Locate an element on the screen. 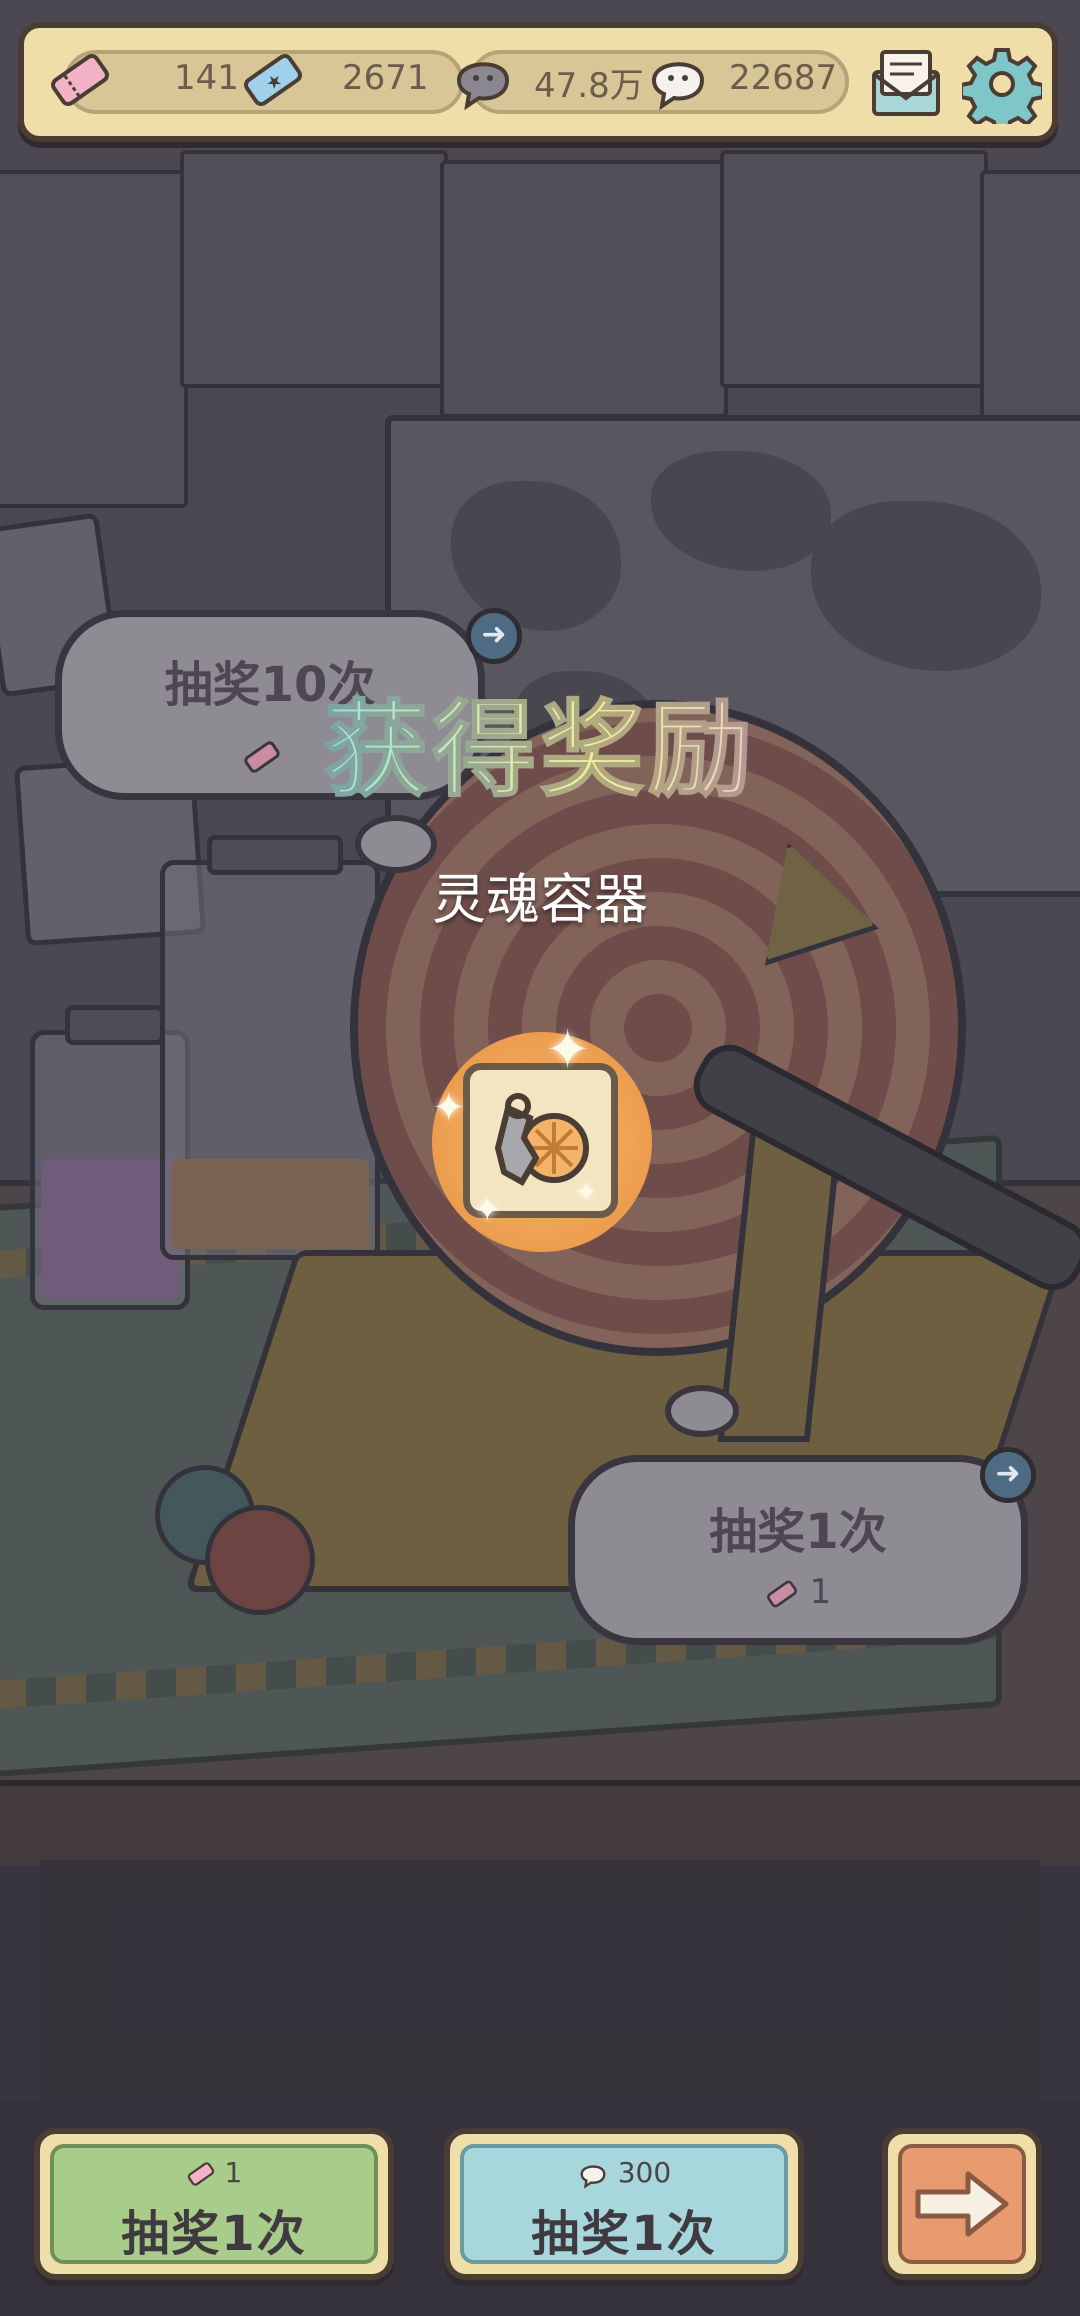  dark-soul-count: 47.8万 is located at coordinates (589, 86).